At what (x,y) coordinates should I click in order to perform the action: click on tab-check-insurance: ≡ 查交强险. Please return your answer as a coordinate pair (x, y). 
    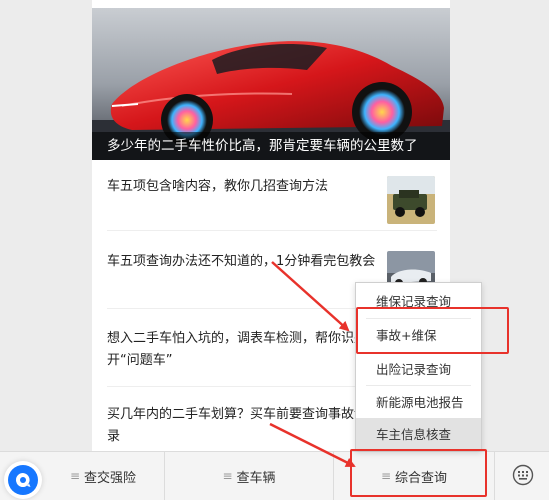
    Looking at the image, I should click on (103, 476).